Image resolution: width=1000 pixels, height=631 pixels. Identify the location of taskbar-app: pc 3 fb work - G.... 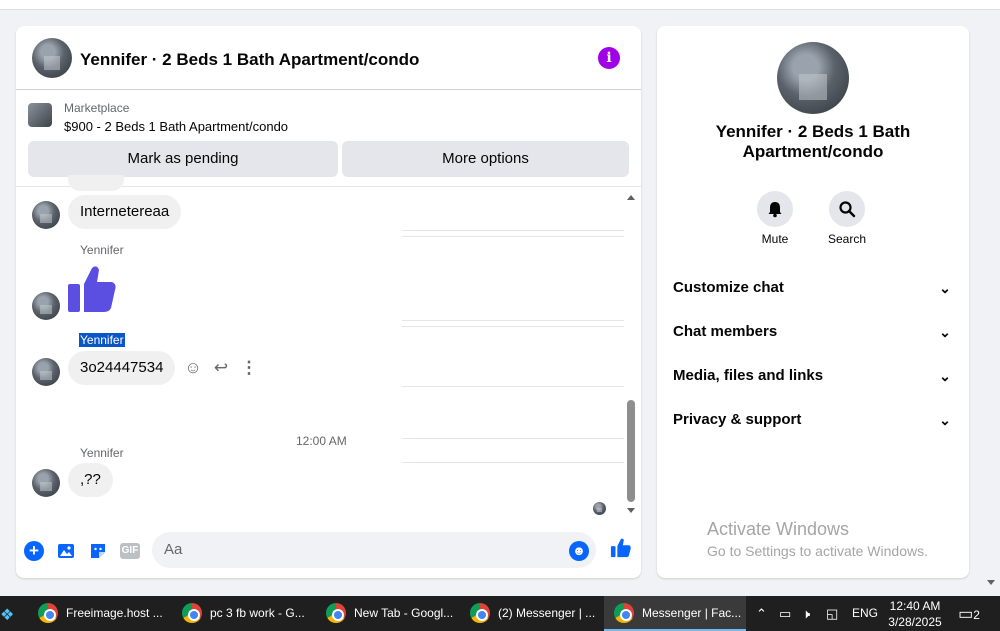
(242, 613).